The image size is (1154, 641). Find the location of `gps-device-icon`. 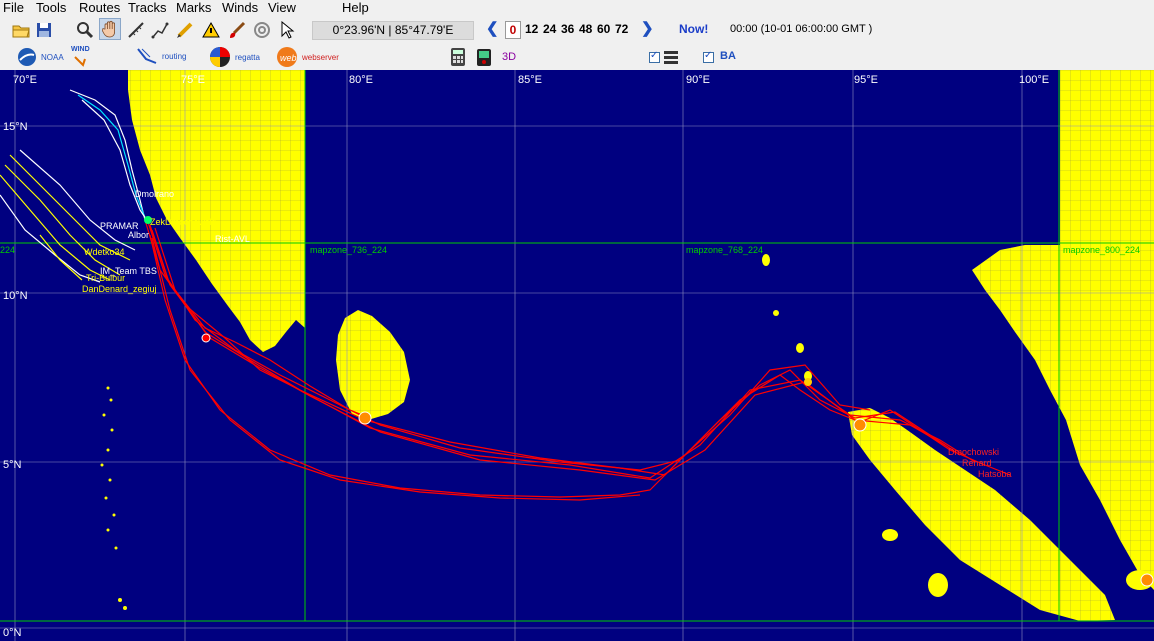

gps-device-icon is located at coordinates (484, 58).